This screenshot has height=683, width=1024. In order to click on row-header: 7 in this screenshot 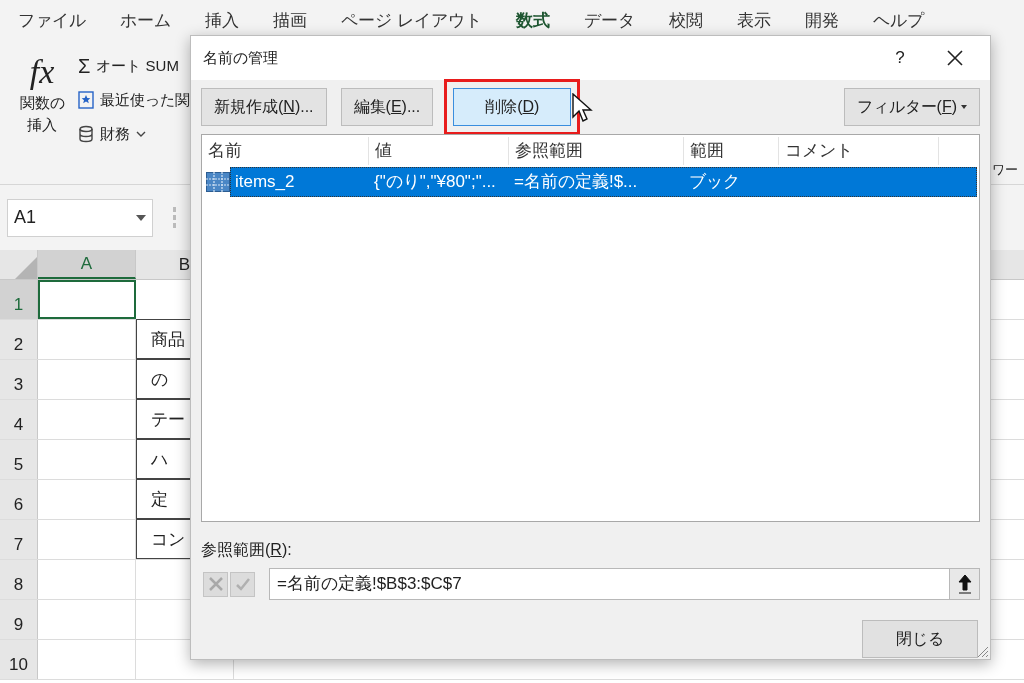, I will do `click(19, 539)`.